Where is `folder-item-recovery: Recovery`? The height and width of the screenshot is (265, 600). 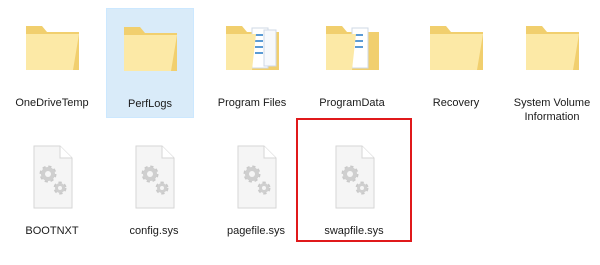
folder-item-recovery: Recovery is located at coordinates (456, 63).